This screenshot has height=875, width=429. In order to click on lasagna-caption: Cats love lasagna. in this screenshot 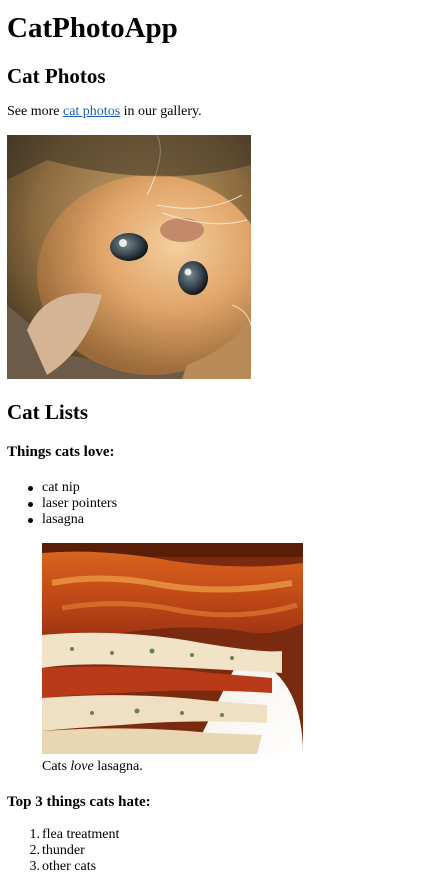, I will do `click(92, 767)`.